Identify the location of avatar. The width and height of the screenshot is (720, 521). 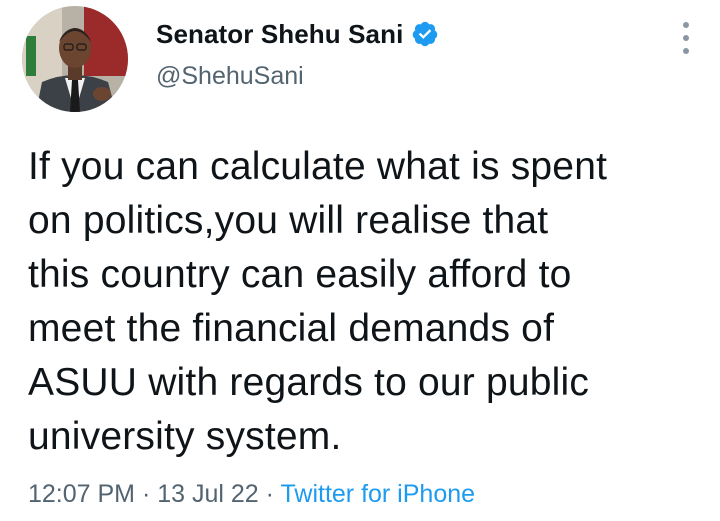
(75, 59).